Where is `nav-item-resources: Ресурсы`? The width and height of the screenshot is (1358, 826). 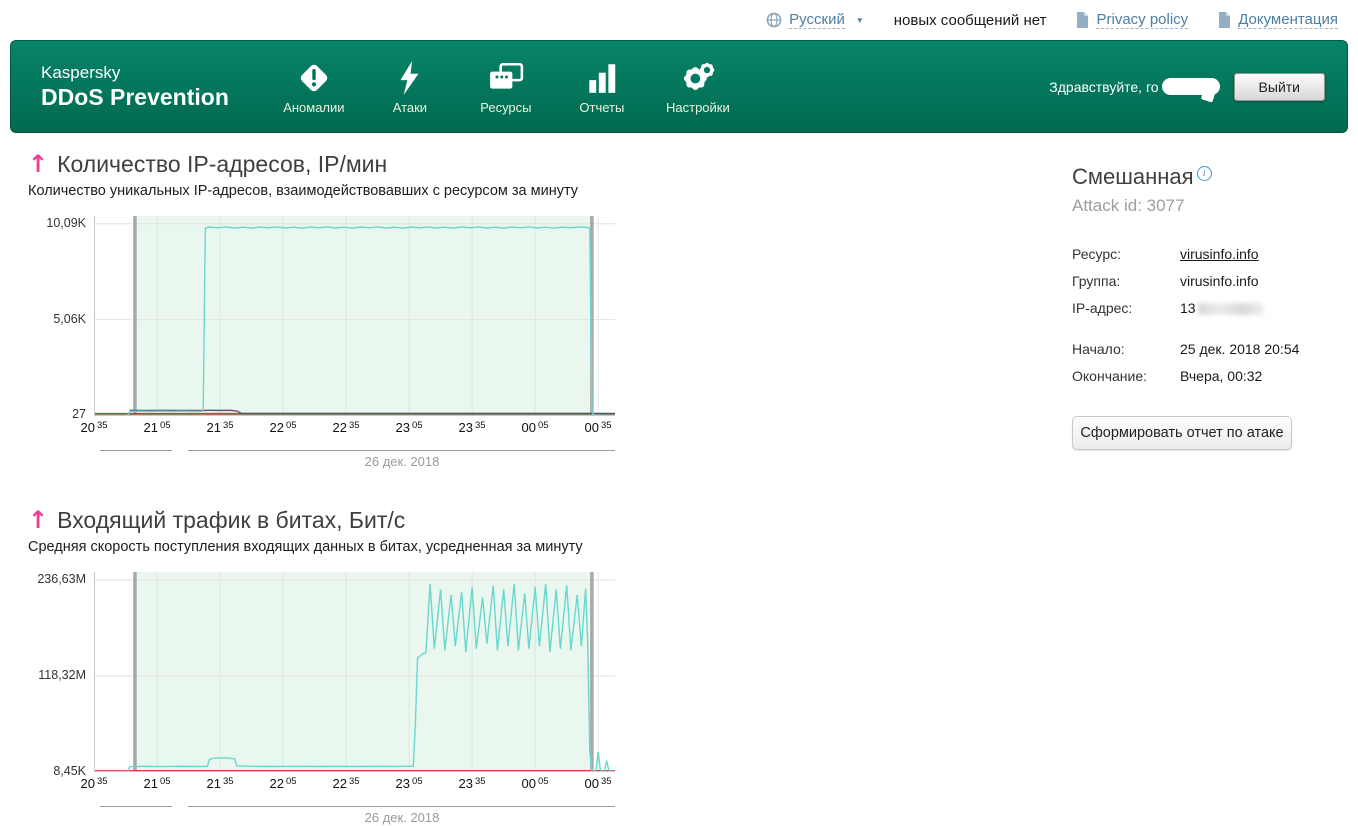 nav-item-resources: Ресурсы is located at coordinates (506, 86).